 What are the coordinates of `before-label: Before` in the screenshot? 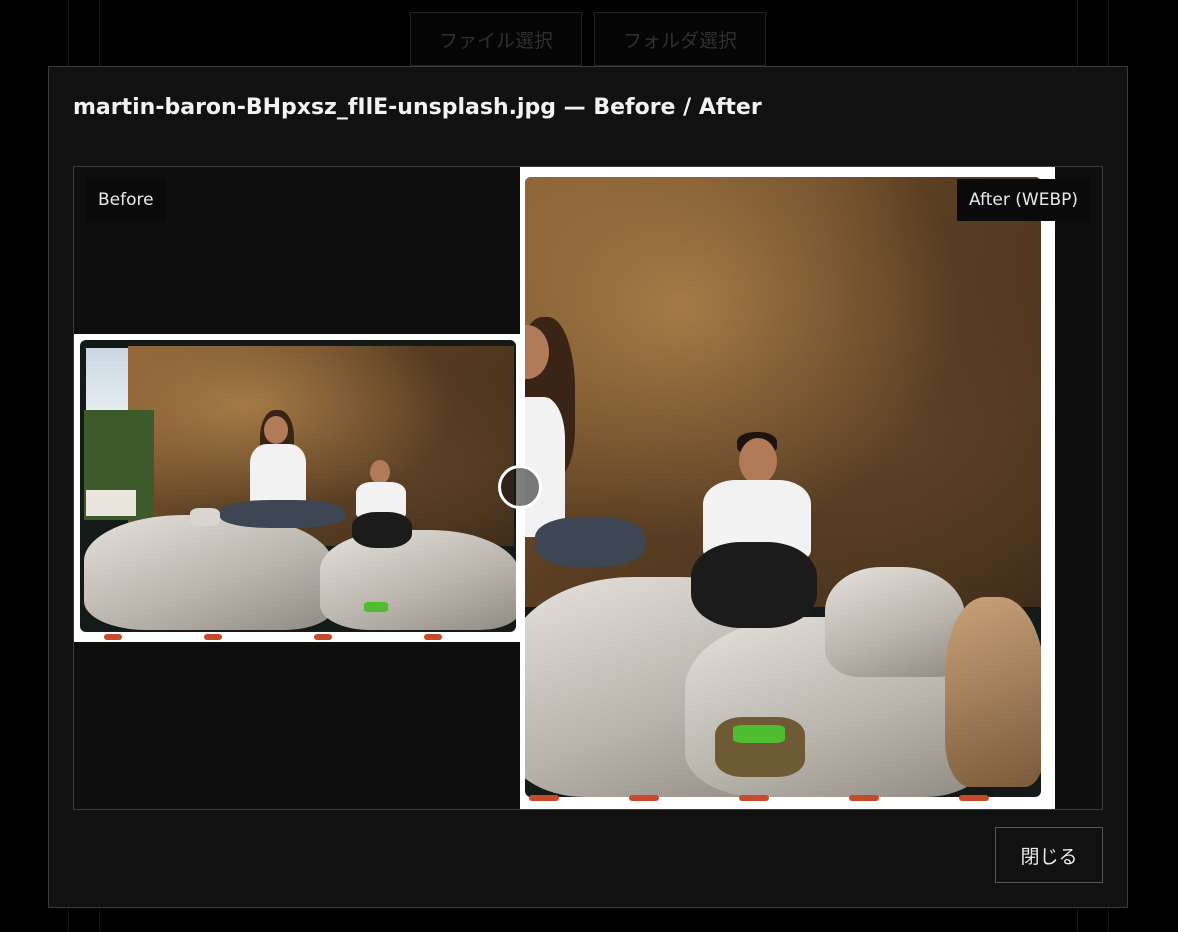 It's located at (126, 200).